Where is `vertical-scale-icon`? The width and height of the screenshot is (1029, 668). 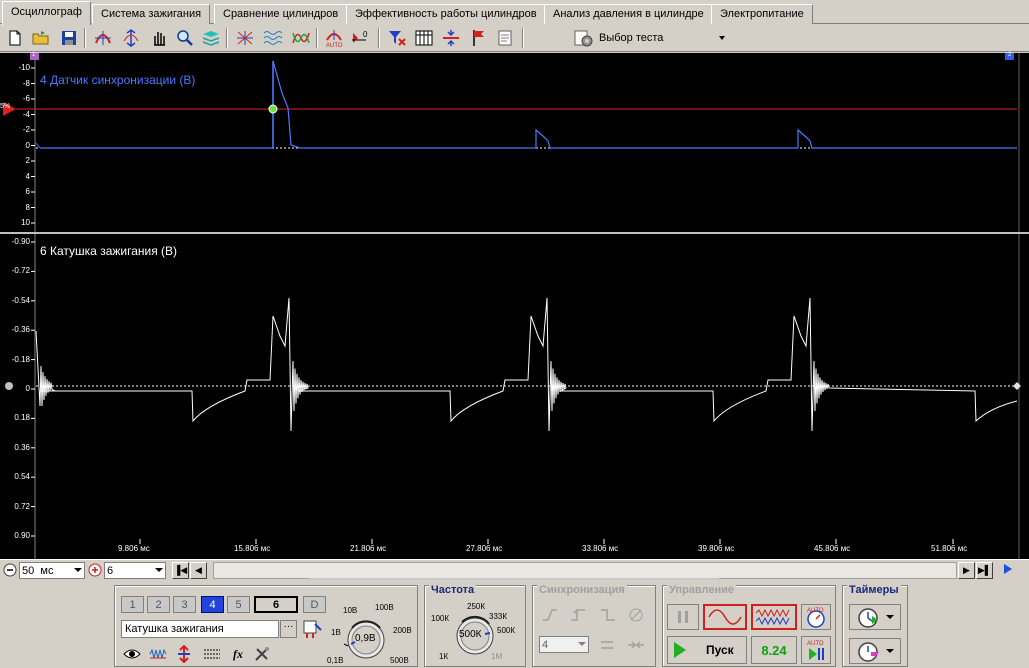
vertical-scale-icon is located at coordinates (184, 654).